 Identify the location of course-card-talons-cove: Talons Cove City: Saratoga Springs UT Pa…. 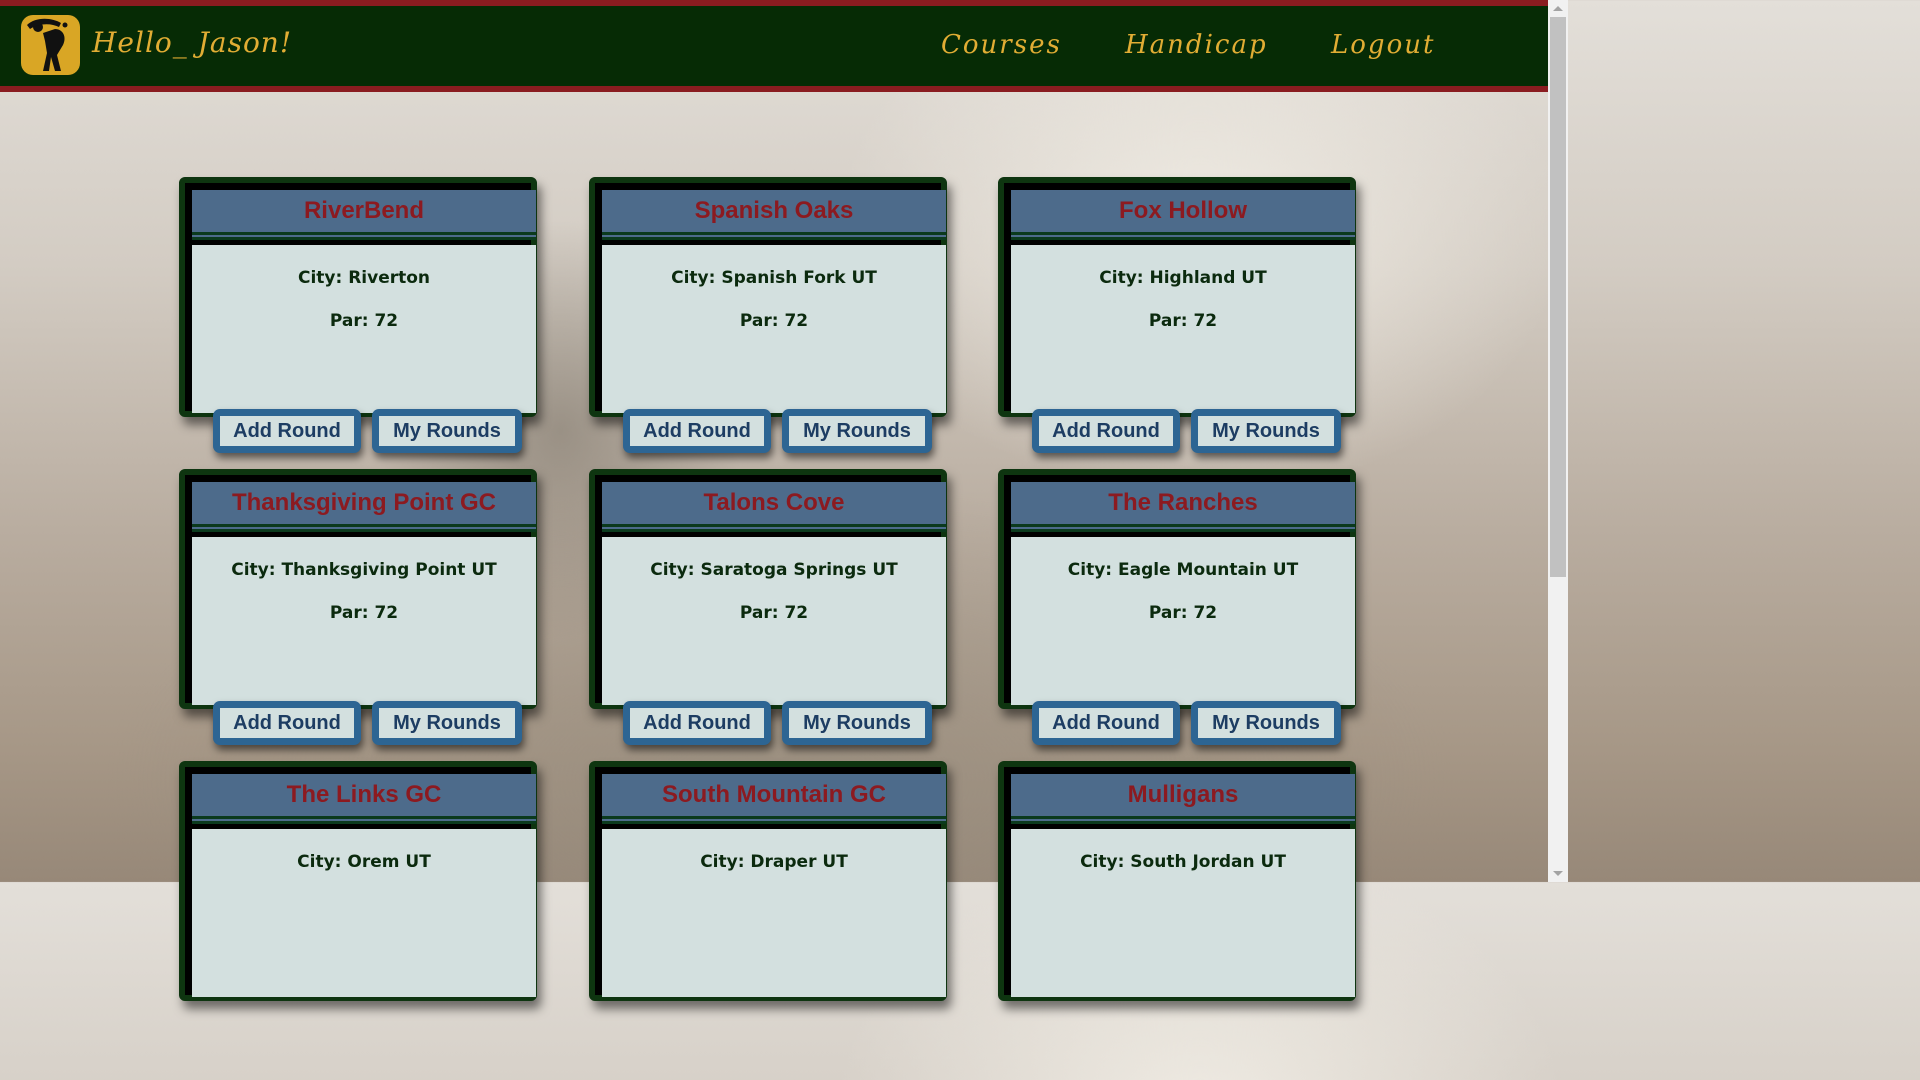
(768, 607).